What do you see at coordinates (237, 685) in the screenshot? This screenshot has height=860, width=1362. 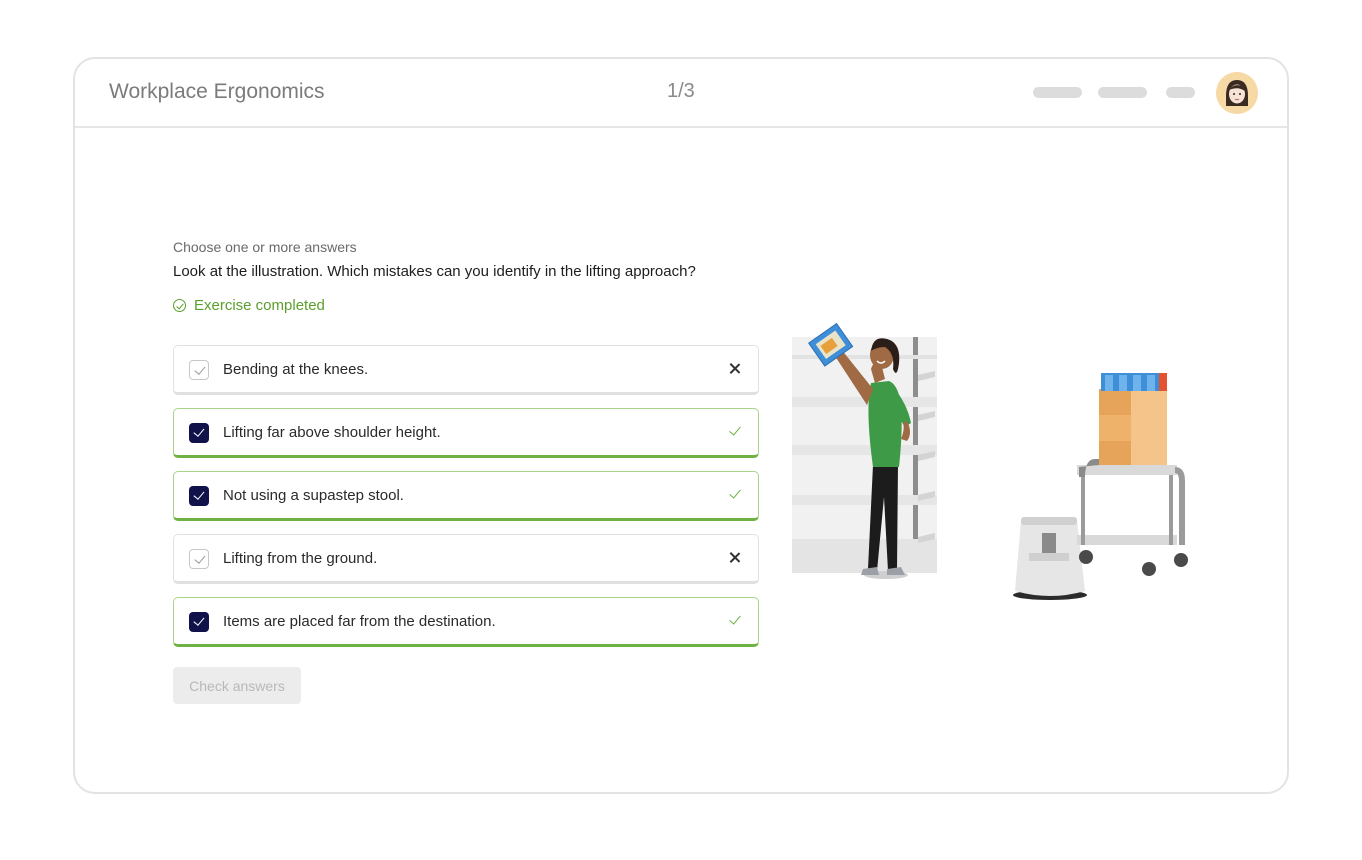 I see `check-answers-button: Check answers` at bounding box center [237, 685].